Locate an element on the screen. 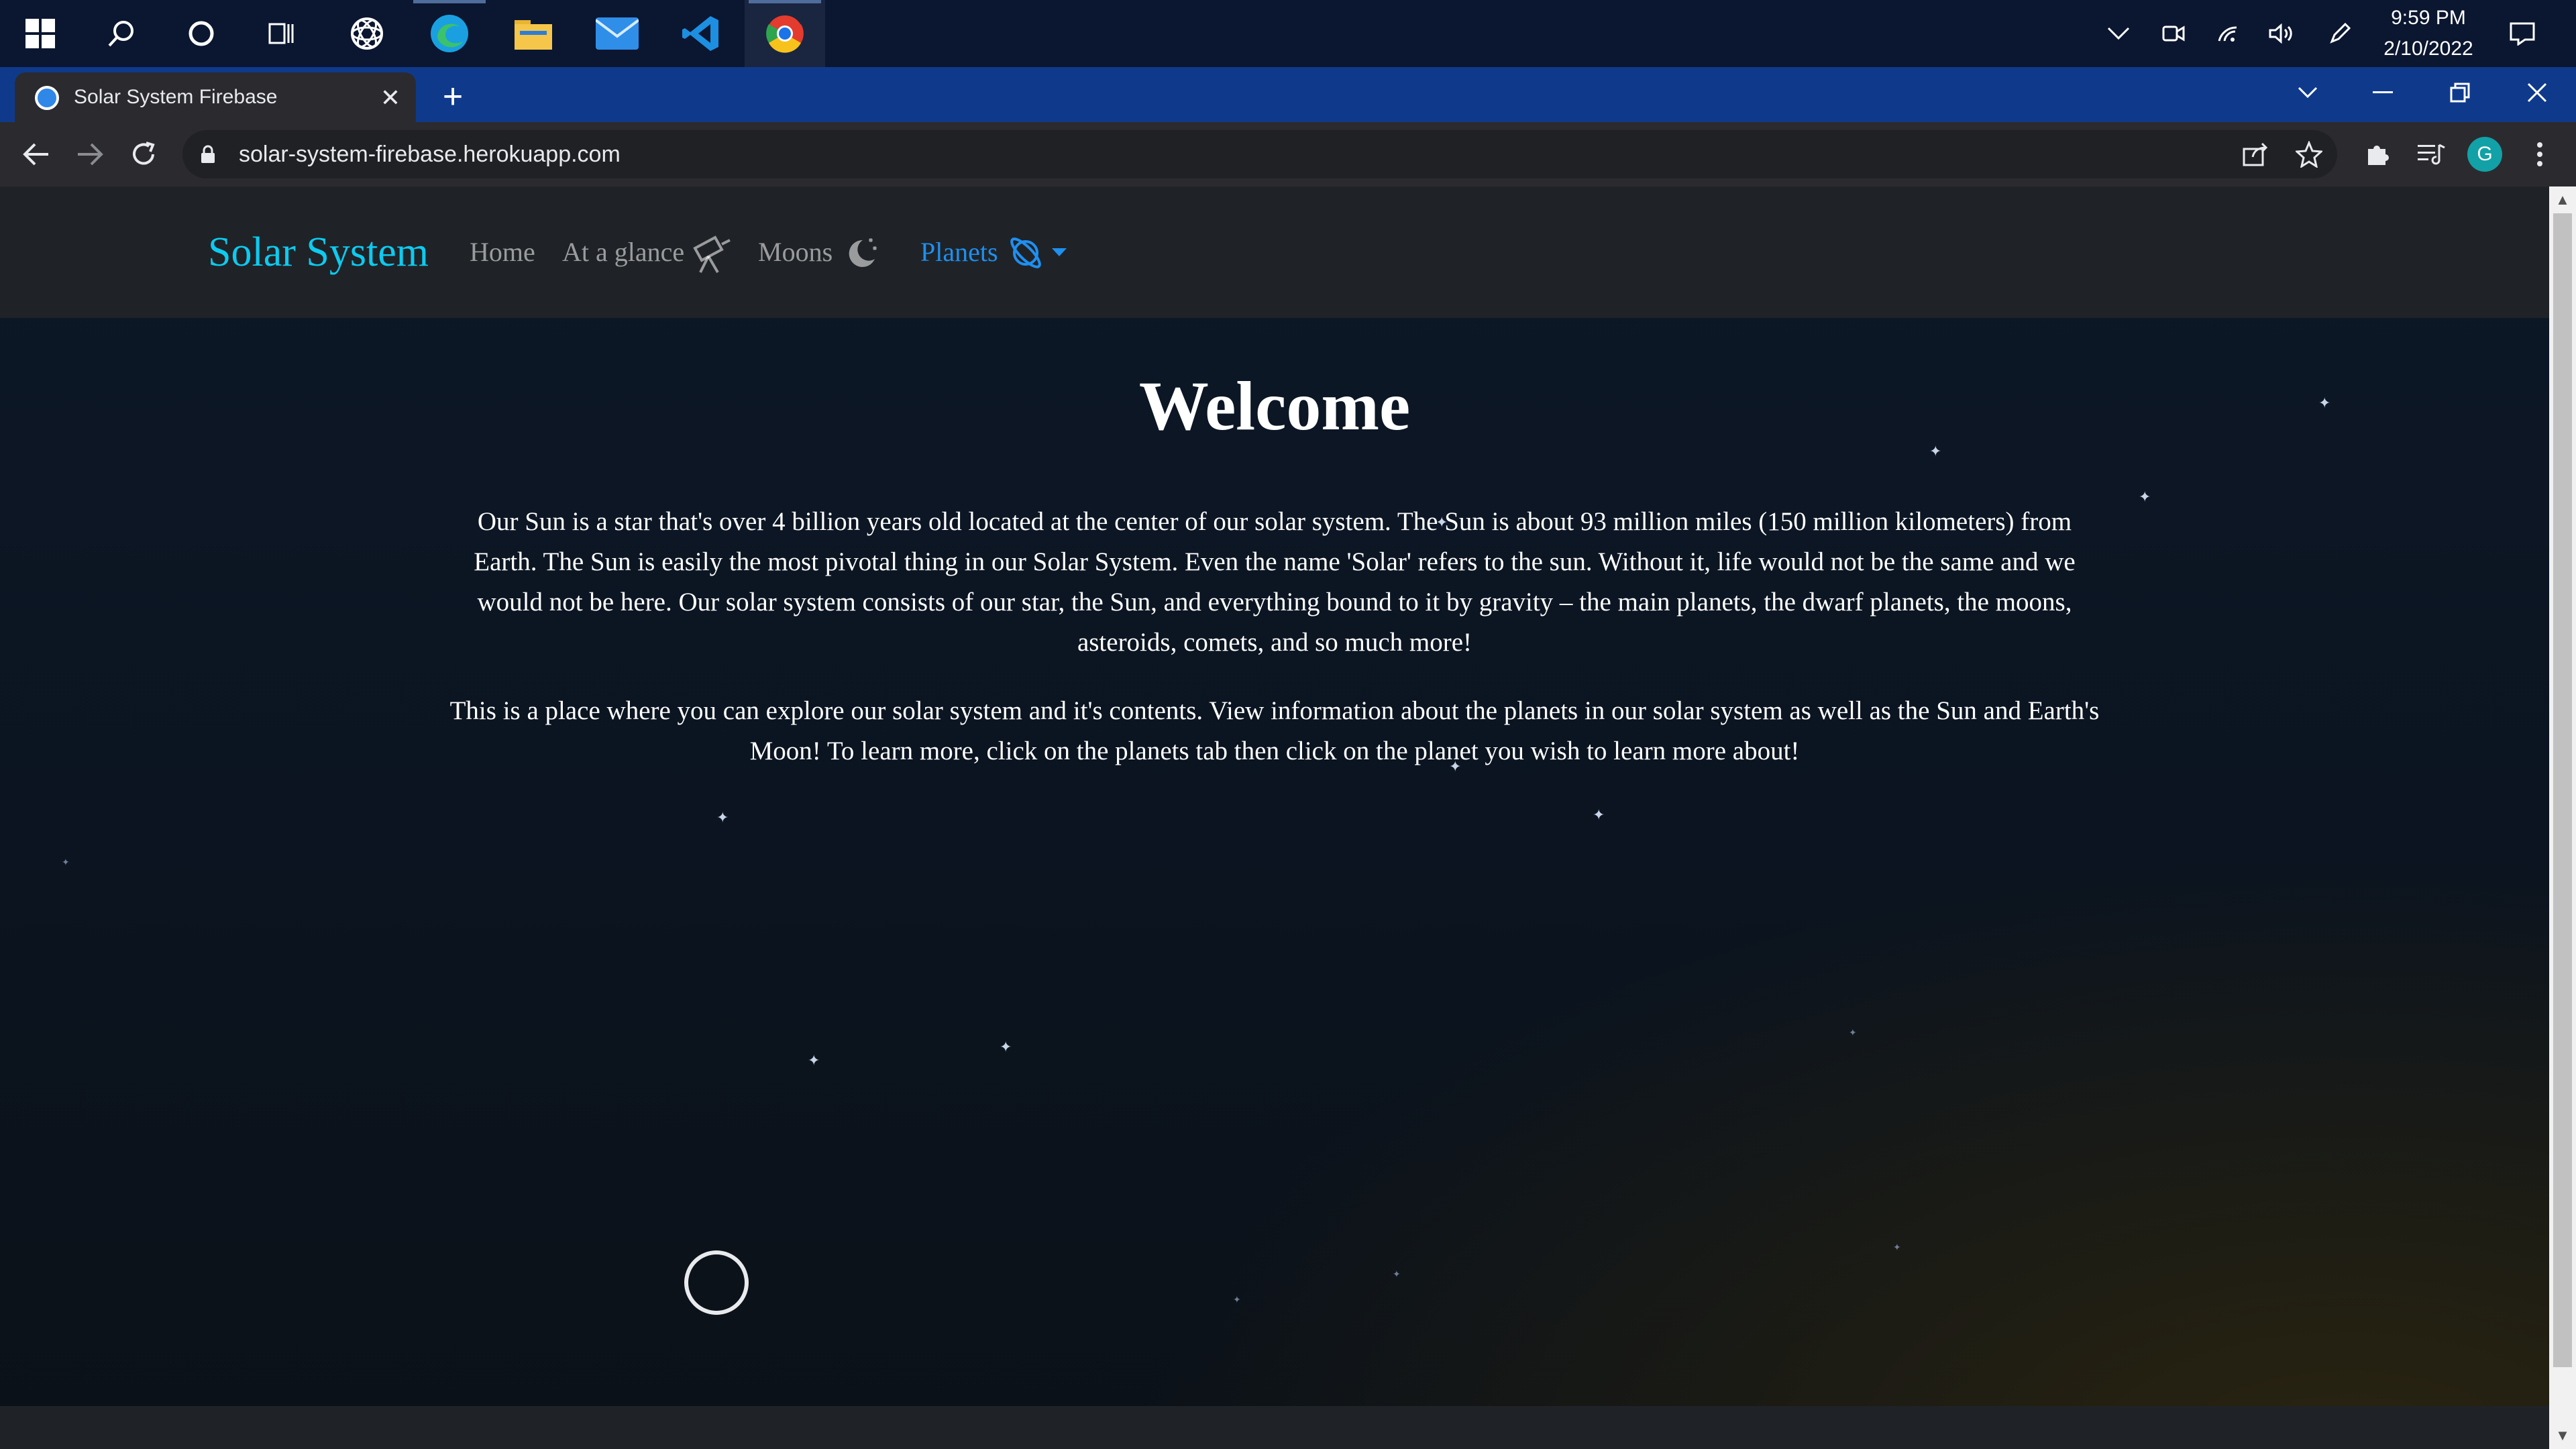 This screenshot has width=2576, height=1449. edge-icon is located at coordinates (449, 33).